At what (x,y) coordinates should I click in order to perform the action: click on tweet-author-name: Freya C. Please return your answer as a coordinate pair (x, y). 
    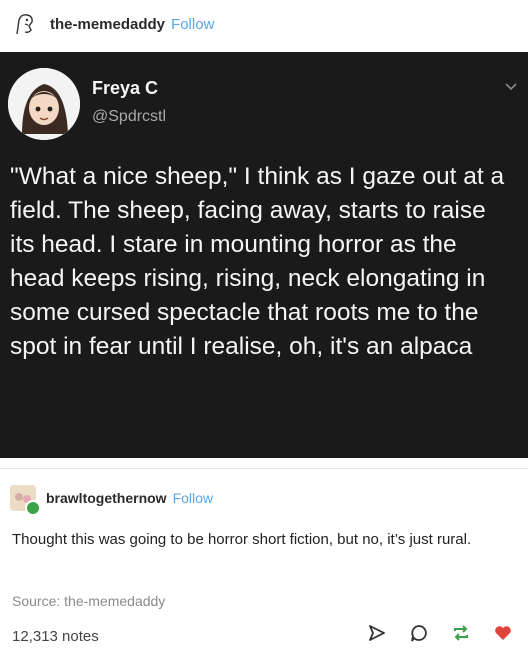
    Looking at the image, I should click on (125, 88).